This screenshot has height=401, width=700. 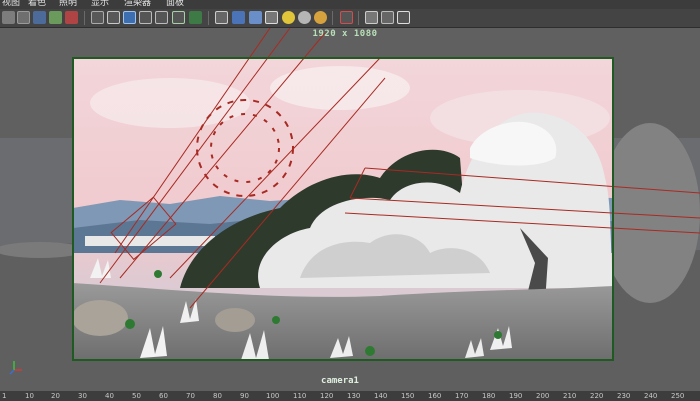 What do you see at coordinates (403, 17) in the screenshot?
I see `xray-joints-icon` at bounding box center [403, 17].